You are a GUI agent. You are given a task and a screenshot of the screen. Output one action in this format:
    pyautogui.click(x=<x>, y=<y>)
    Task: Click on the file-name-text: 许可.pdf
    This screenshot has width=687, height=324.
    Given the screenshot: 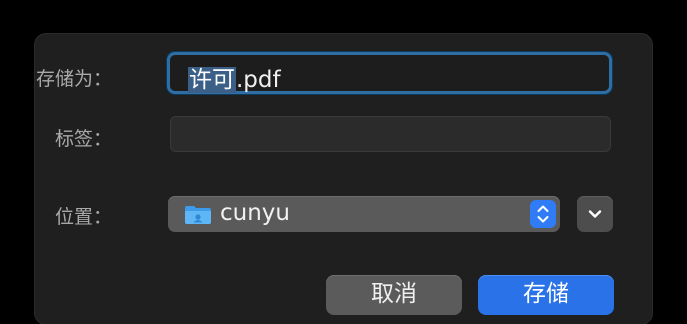 What is the action you would take?
    pyautogui.click(x=234, y=77)
    